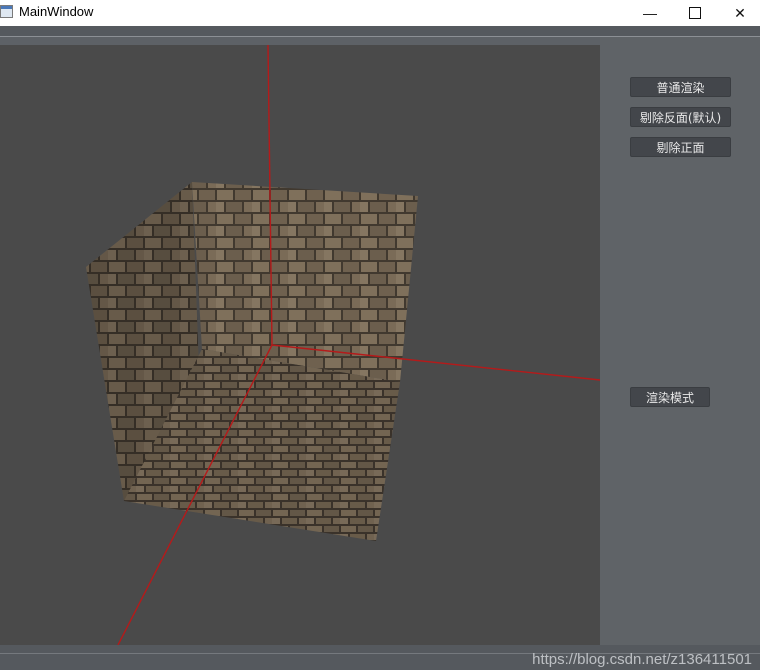  I want to click on minimize-icon: —, so click(650, 13).